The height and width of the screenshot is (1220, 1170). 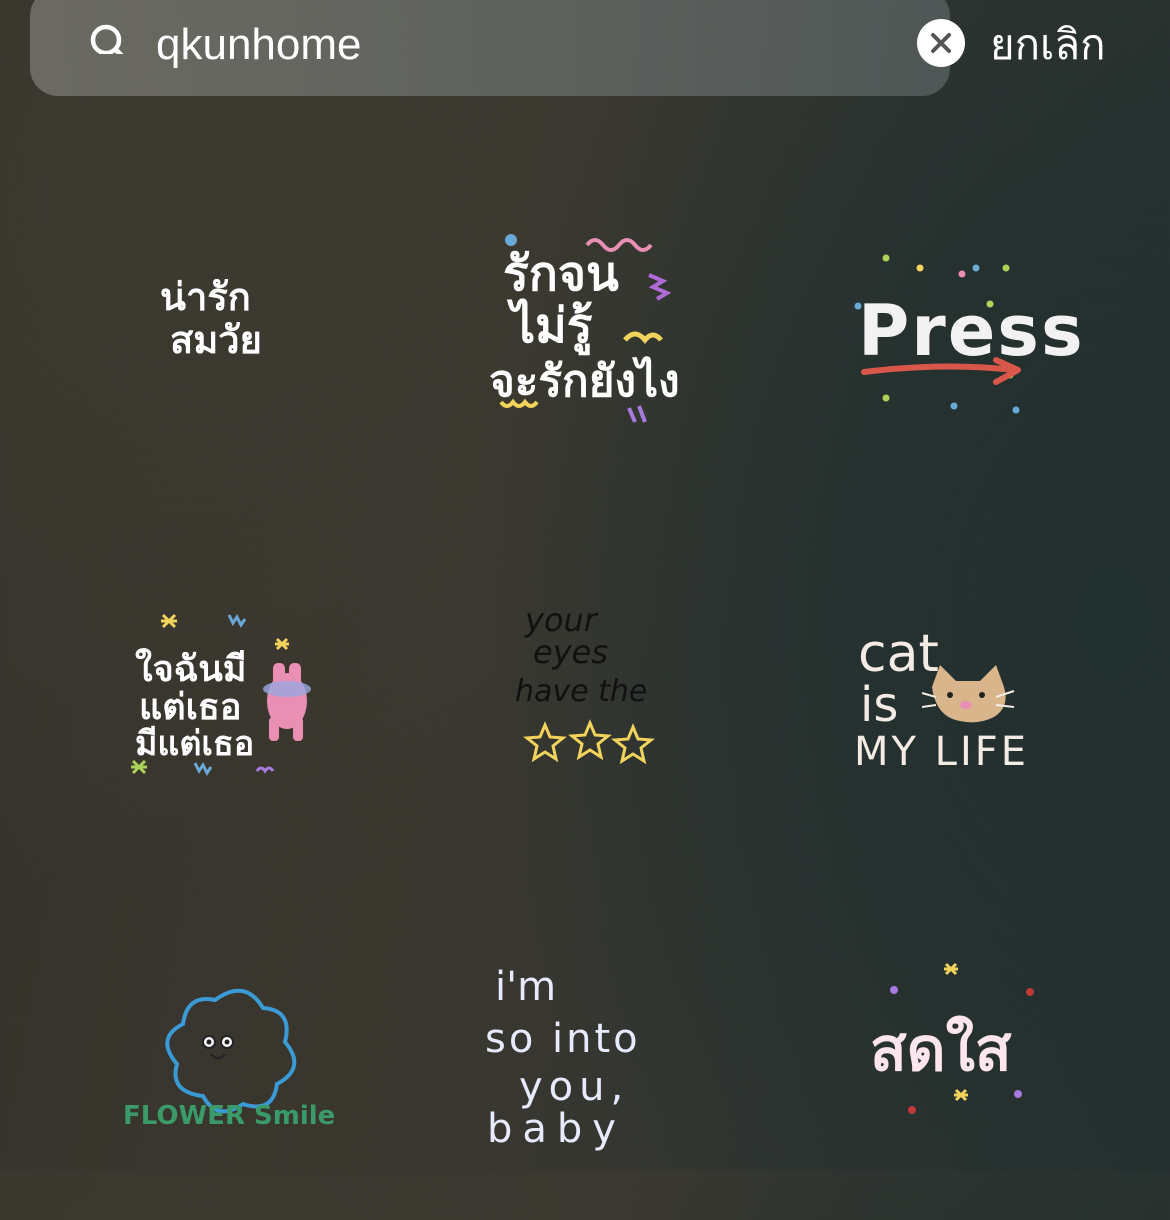 What do you see at coordinates (971, 331) in the screenshot?
I see `sticker-text: Press` at bounding box center [971, 331].